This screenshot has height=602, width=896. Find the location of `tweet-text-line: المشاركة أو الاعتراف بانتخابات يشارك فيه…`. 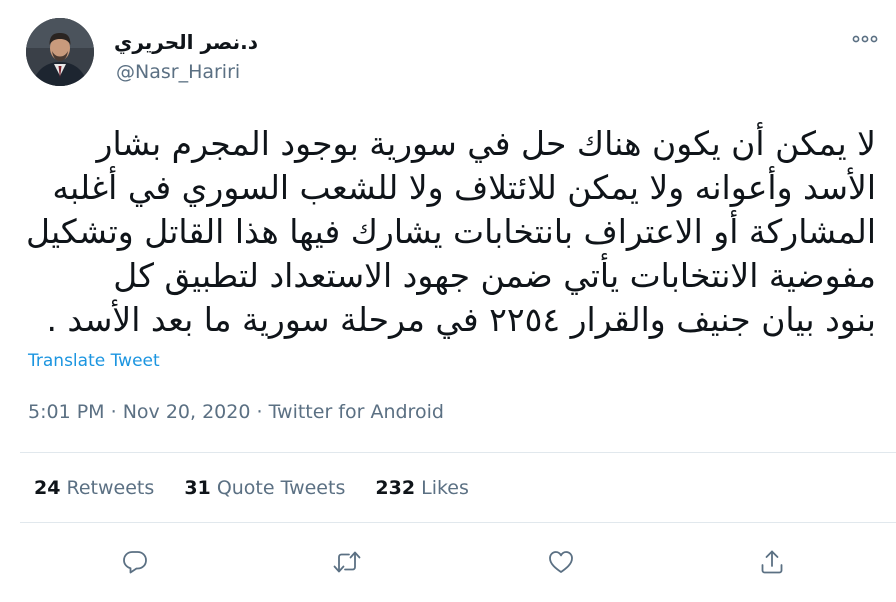

tweet-text-line: المشاركة أو الاعتراف بانتخابات يشارك فيه… is located at coordinates (450, 231).